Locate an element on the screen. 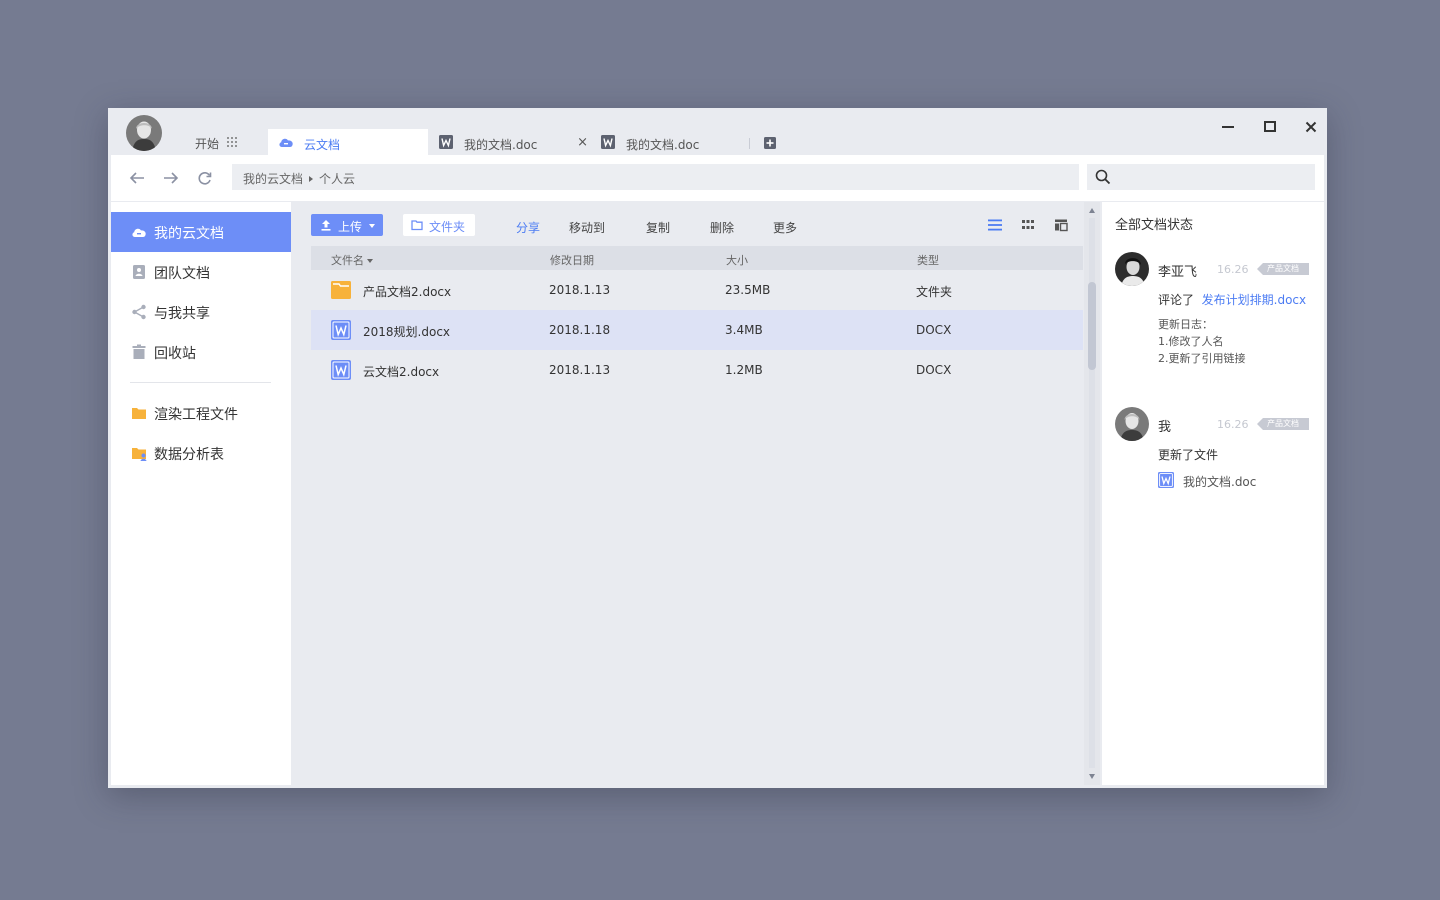  trash-icon is located at coordinates (139, 351).